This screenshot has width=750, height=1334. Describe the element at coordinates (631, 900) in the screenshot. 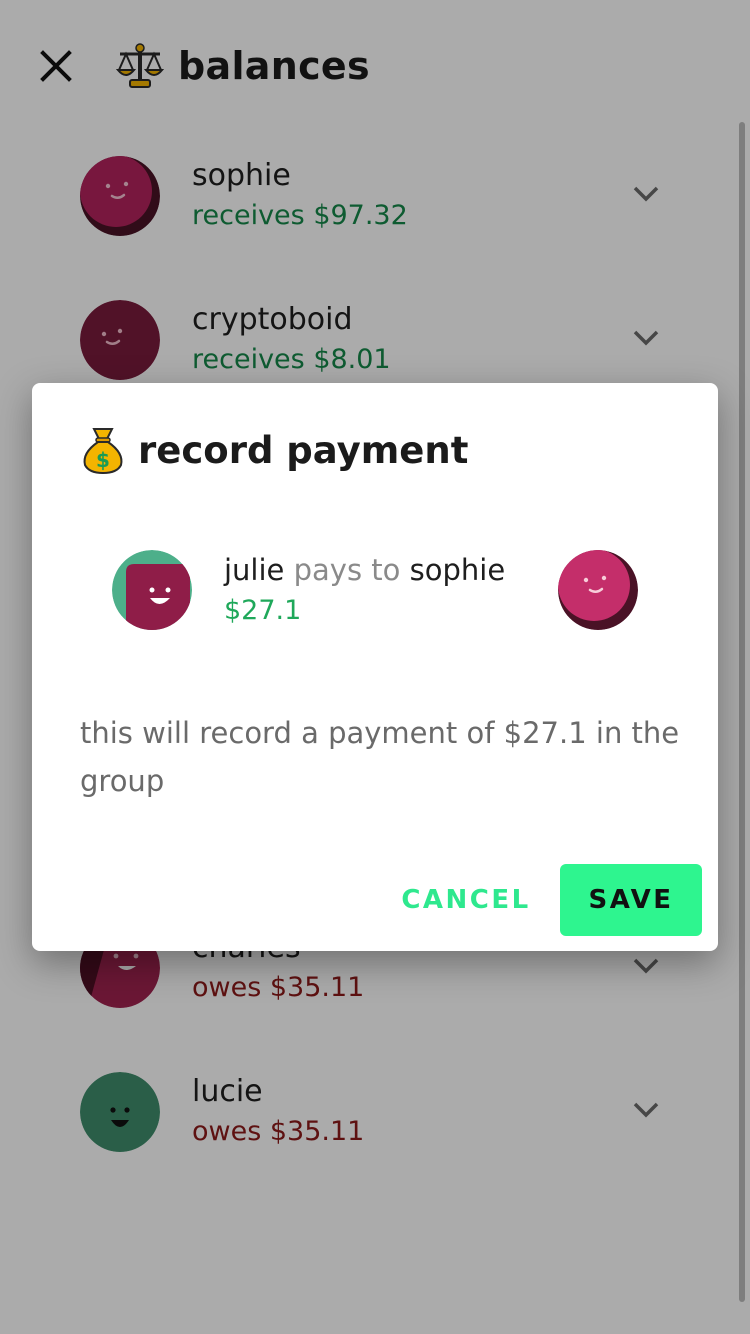

I see `save-button: SAVE` at that location.